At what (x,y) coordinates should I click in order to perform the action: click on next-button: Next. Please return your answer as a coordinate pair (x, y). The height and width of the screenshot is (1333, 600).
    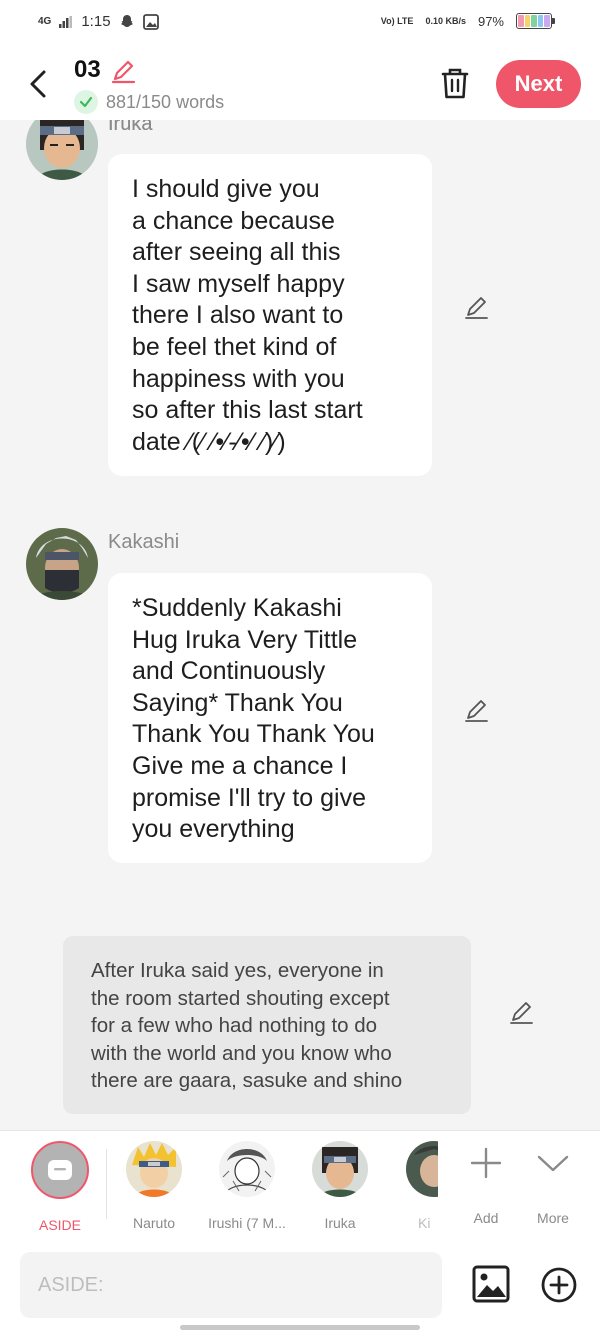
    Looking at the image, I should click on (538, 84).